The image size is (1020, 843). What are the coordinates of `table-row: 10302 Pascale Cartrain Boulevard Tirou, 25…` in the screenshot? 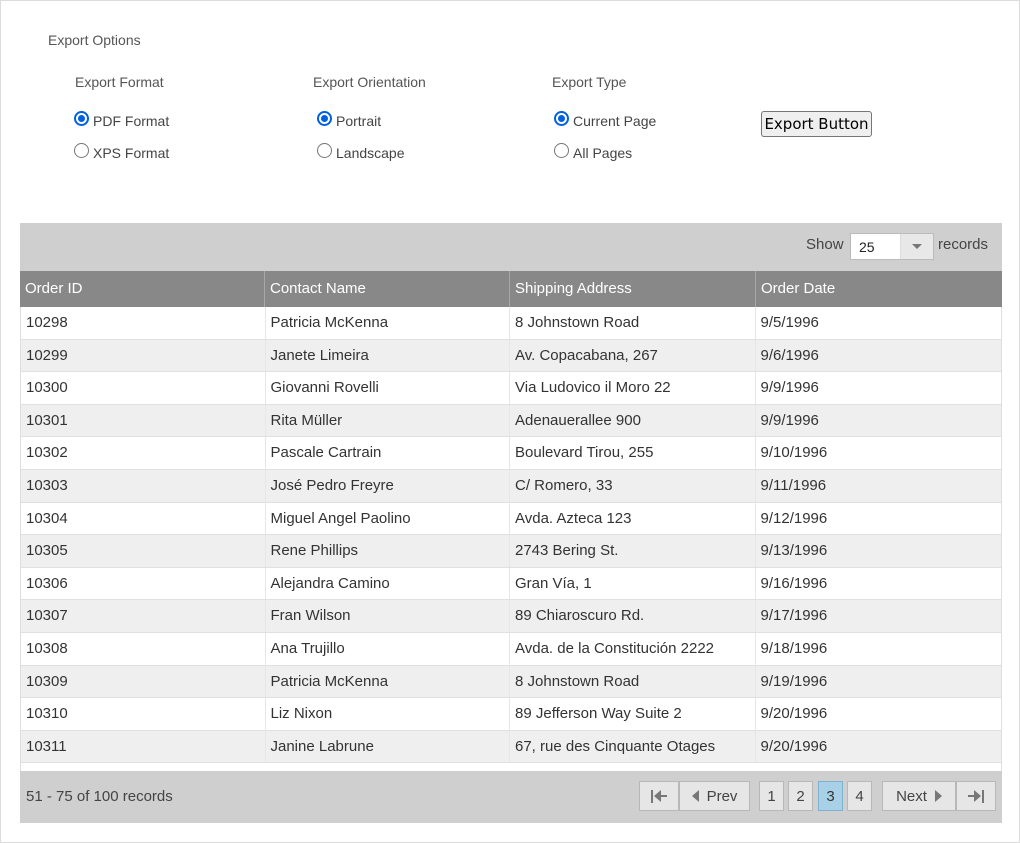 It's located at (511, 453).